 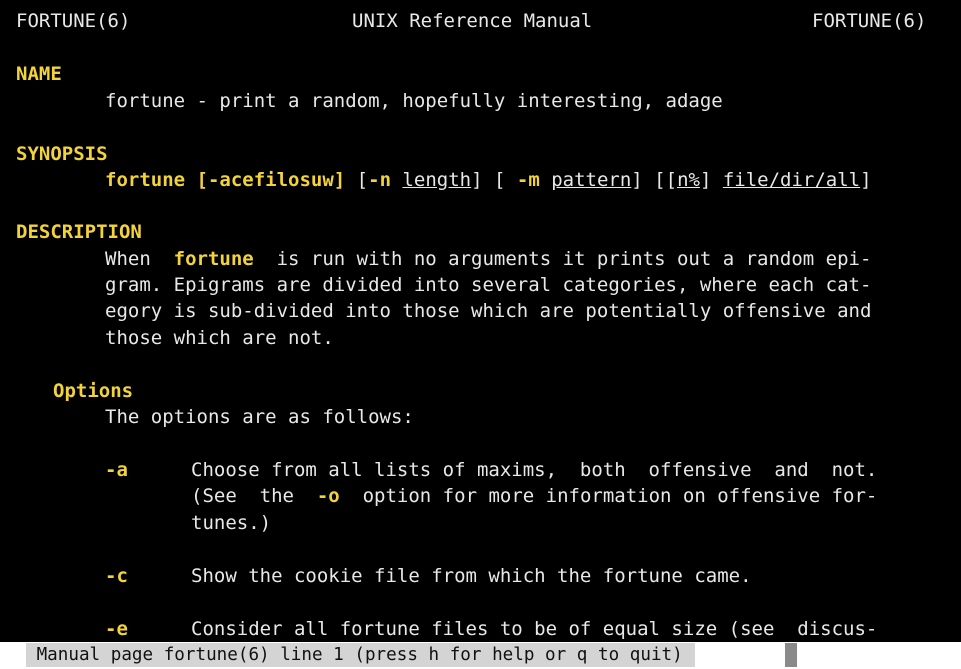 What do you see at coordinates (219, 338) in the screenshot?
I see `description-line: those which are not.` at bounding box center [219, 338].